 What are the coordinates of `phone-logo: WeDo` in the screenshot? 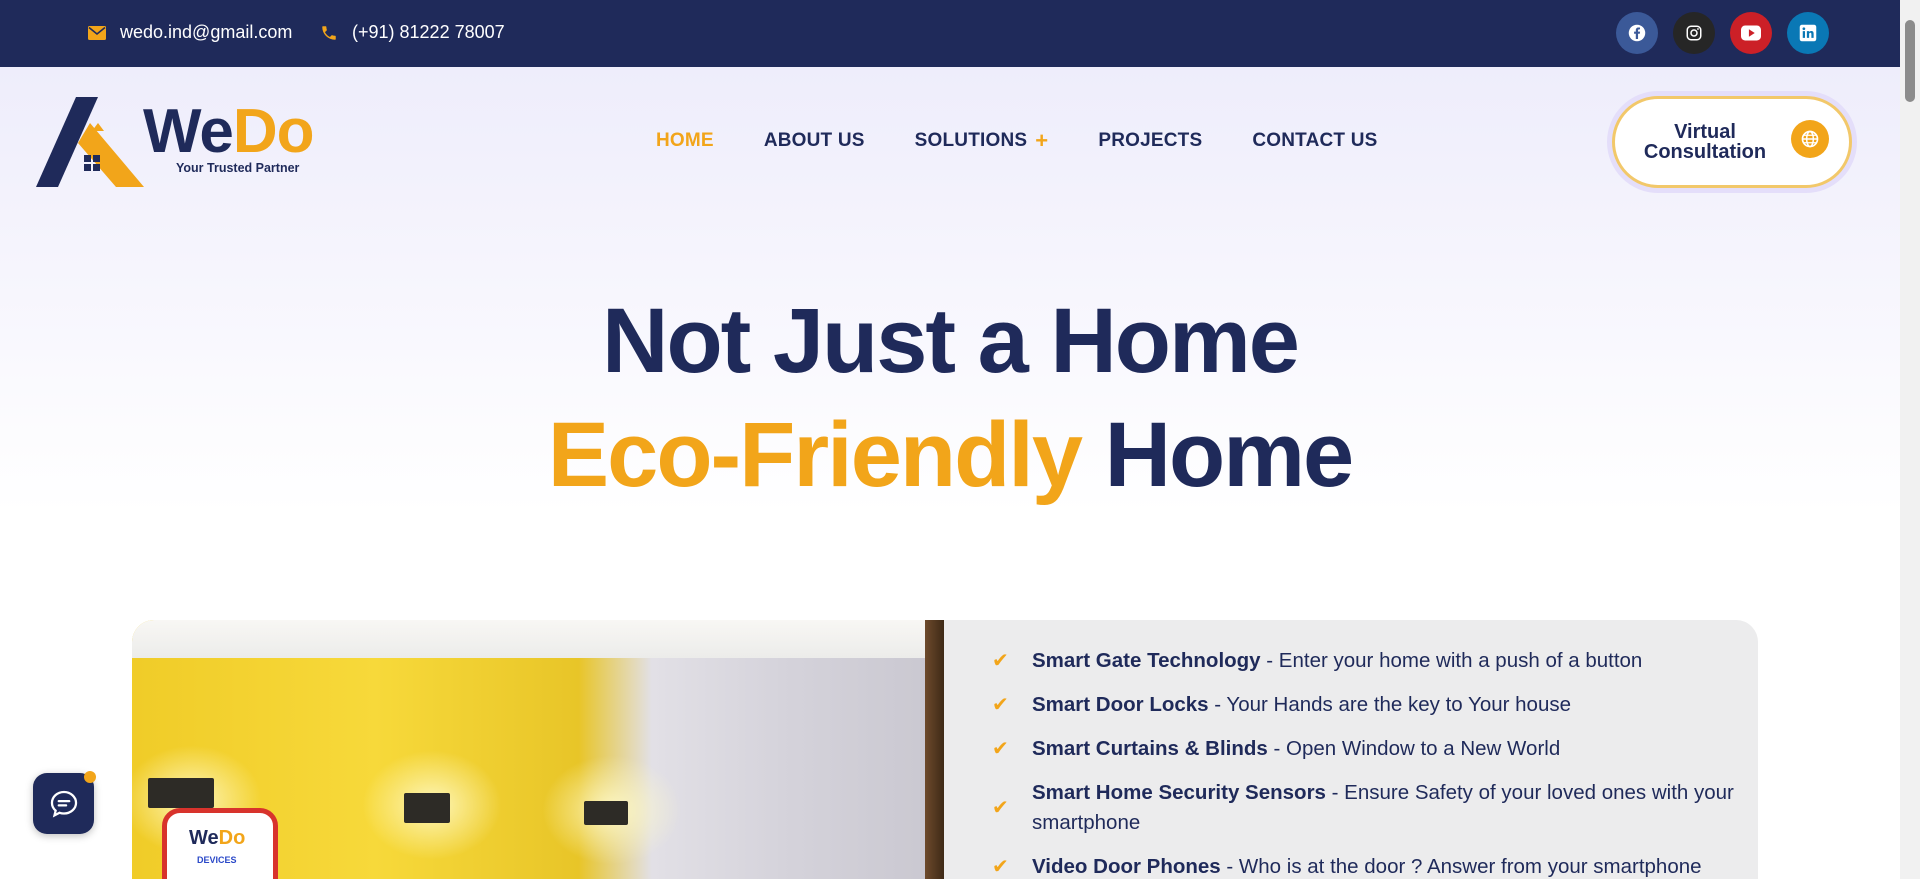 It's located at (217, 838).